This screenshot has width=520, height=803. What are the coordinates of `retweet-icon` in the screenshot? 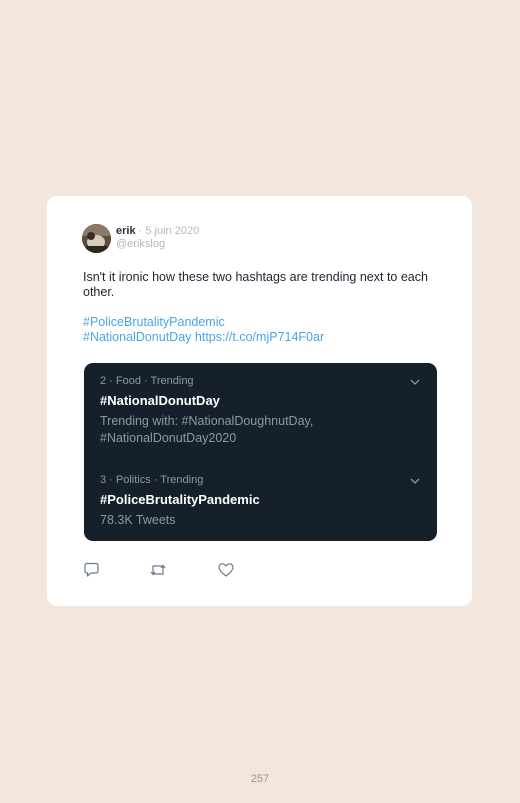 It's located at (158, 570).